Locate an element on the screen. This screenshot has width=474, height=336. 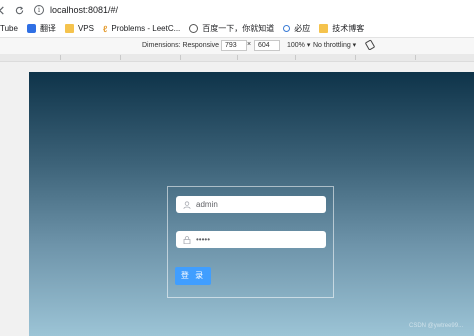
translate-icon is located at coordinates (31, 28).